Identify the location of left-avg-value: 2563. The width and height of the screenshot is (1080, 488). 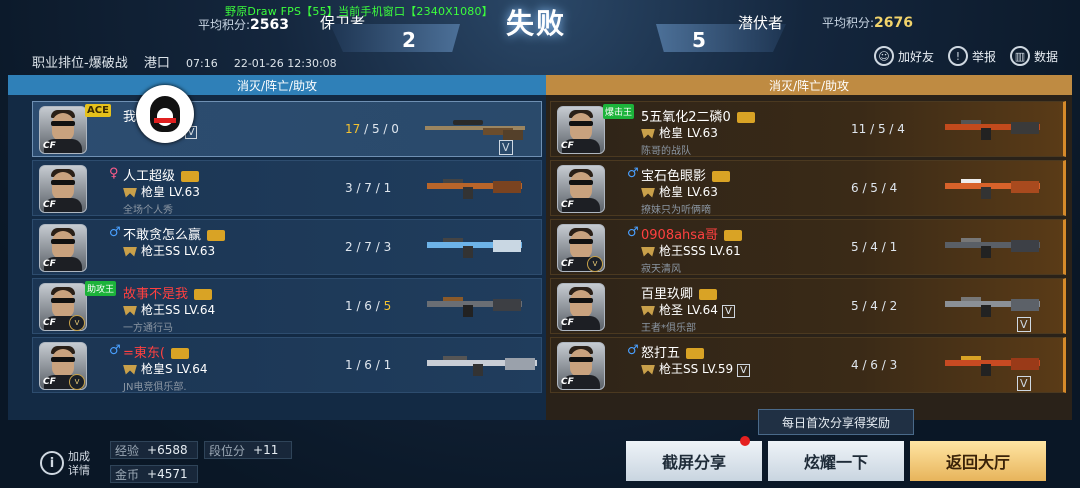
(270, 25).